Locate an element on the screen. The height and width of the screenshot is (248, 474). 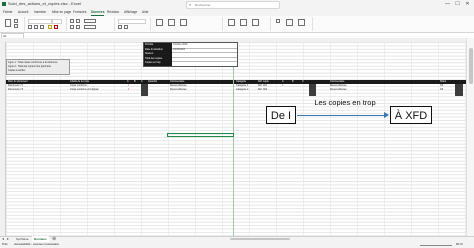
format-cells-icon is located at coordinates (255, 22).